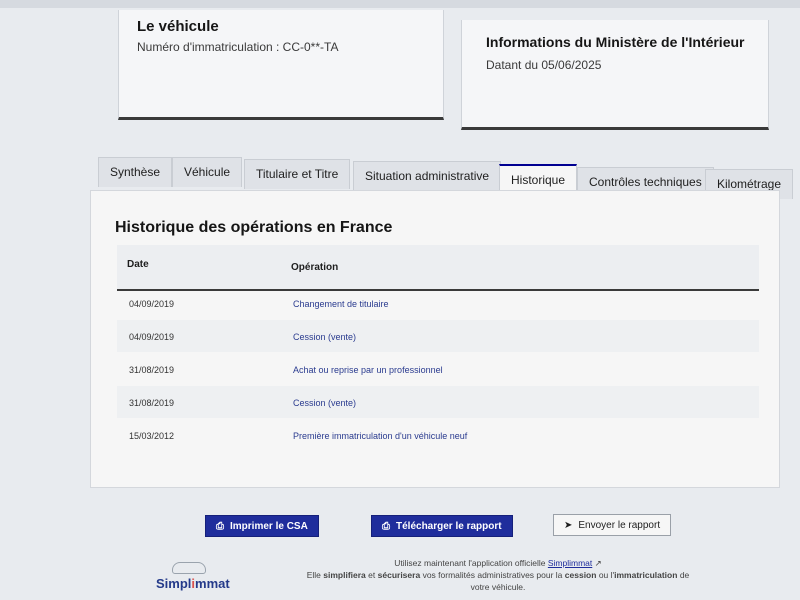  What do you see at coordinates (297, 174) in the screenshot?
I see `tab-titulaire: Titulaire et Titre` at bounding box center [297, 174].